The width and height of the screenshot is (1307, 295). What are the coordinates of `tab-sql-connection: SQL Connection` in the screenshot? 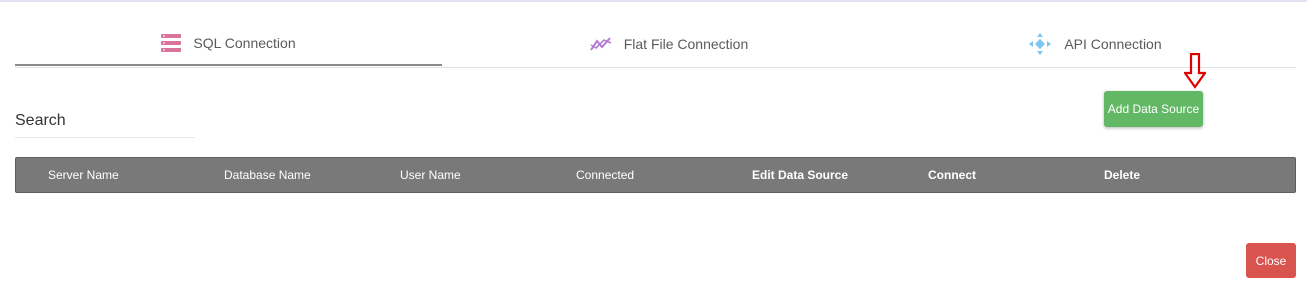 It's located at (228, 44).